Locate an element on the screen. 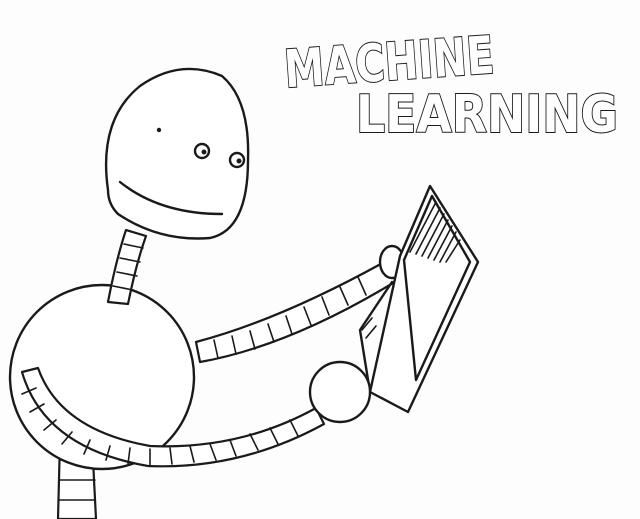 This screenshot has width=640, height=519. book is located at coordinates (419, 299).